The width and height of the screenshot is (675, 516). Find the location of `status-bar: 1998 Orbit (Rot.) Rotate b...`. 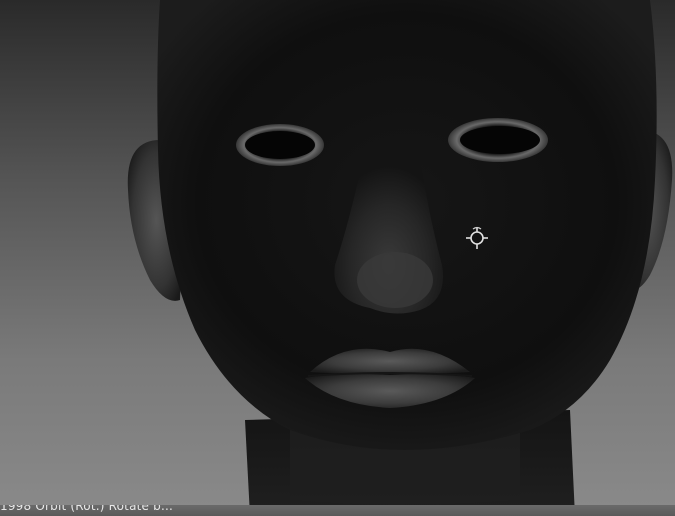

status-bar: 1998 Orbit (Rot.) Rotate b... is located at coordinates (337, 510).